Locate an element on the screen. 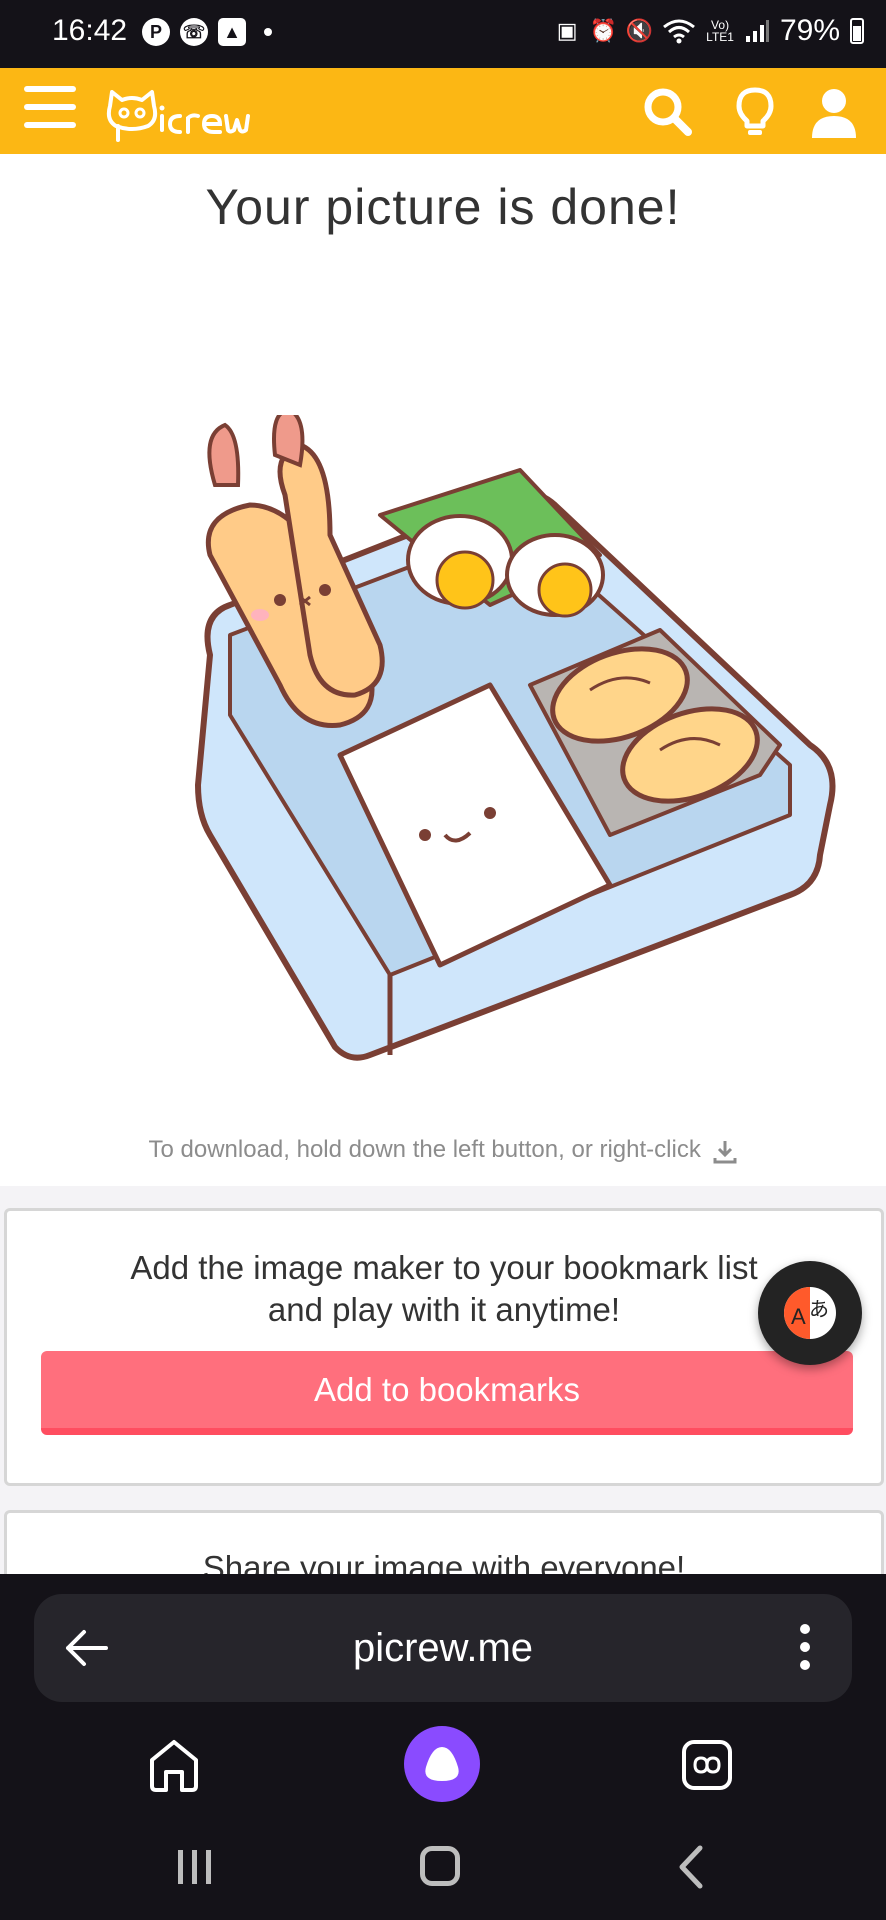 The height and width of the screenshot is (1920, 886). address-bar: picrew.me is located at coordinates (443, 1648).